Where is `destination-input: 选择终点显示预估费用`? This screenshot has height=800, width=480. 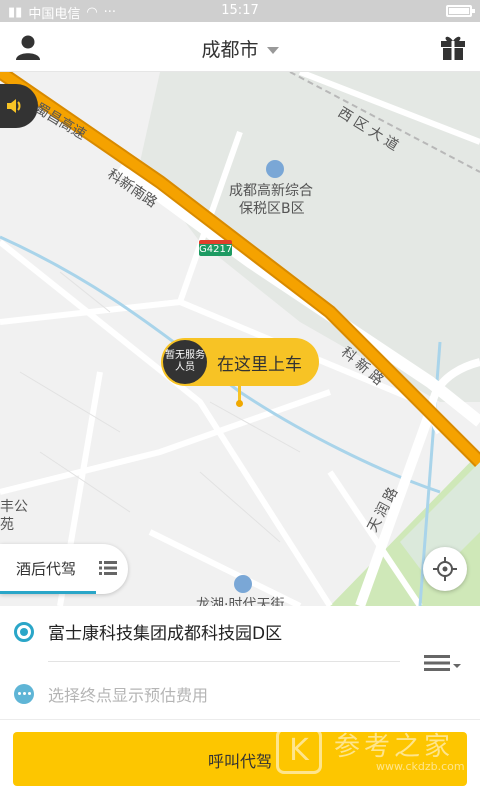 destination-input: 选择终点显示预估费用 is located at coordinates (128, 694).